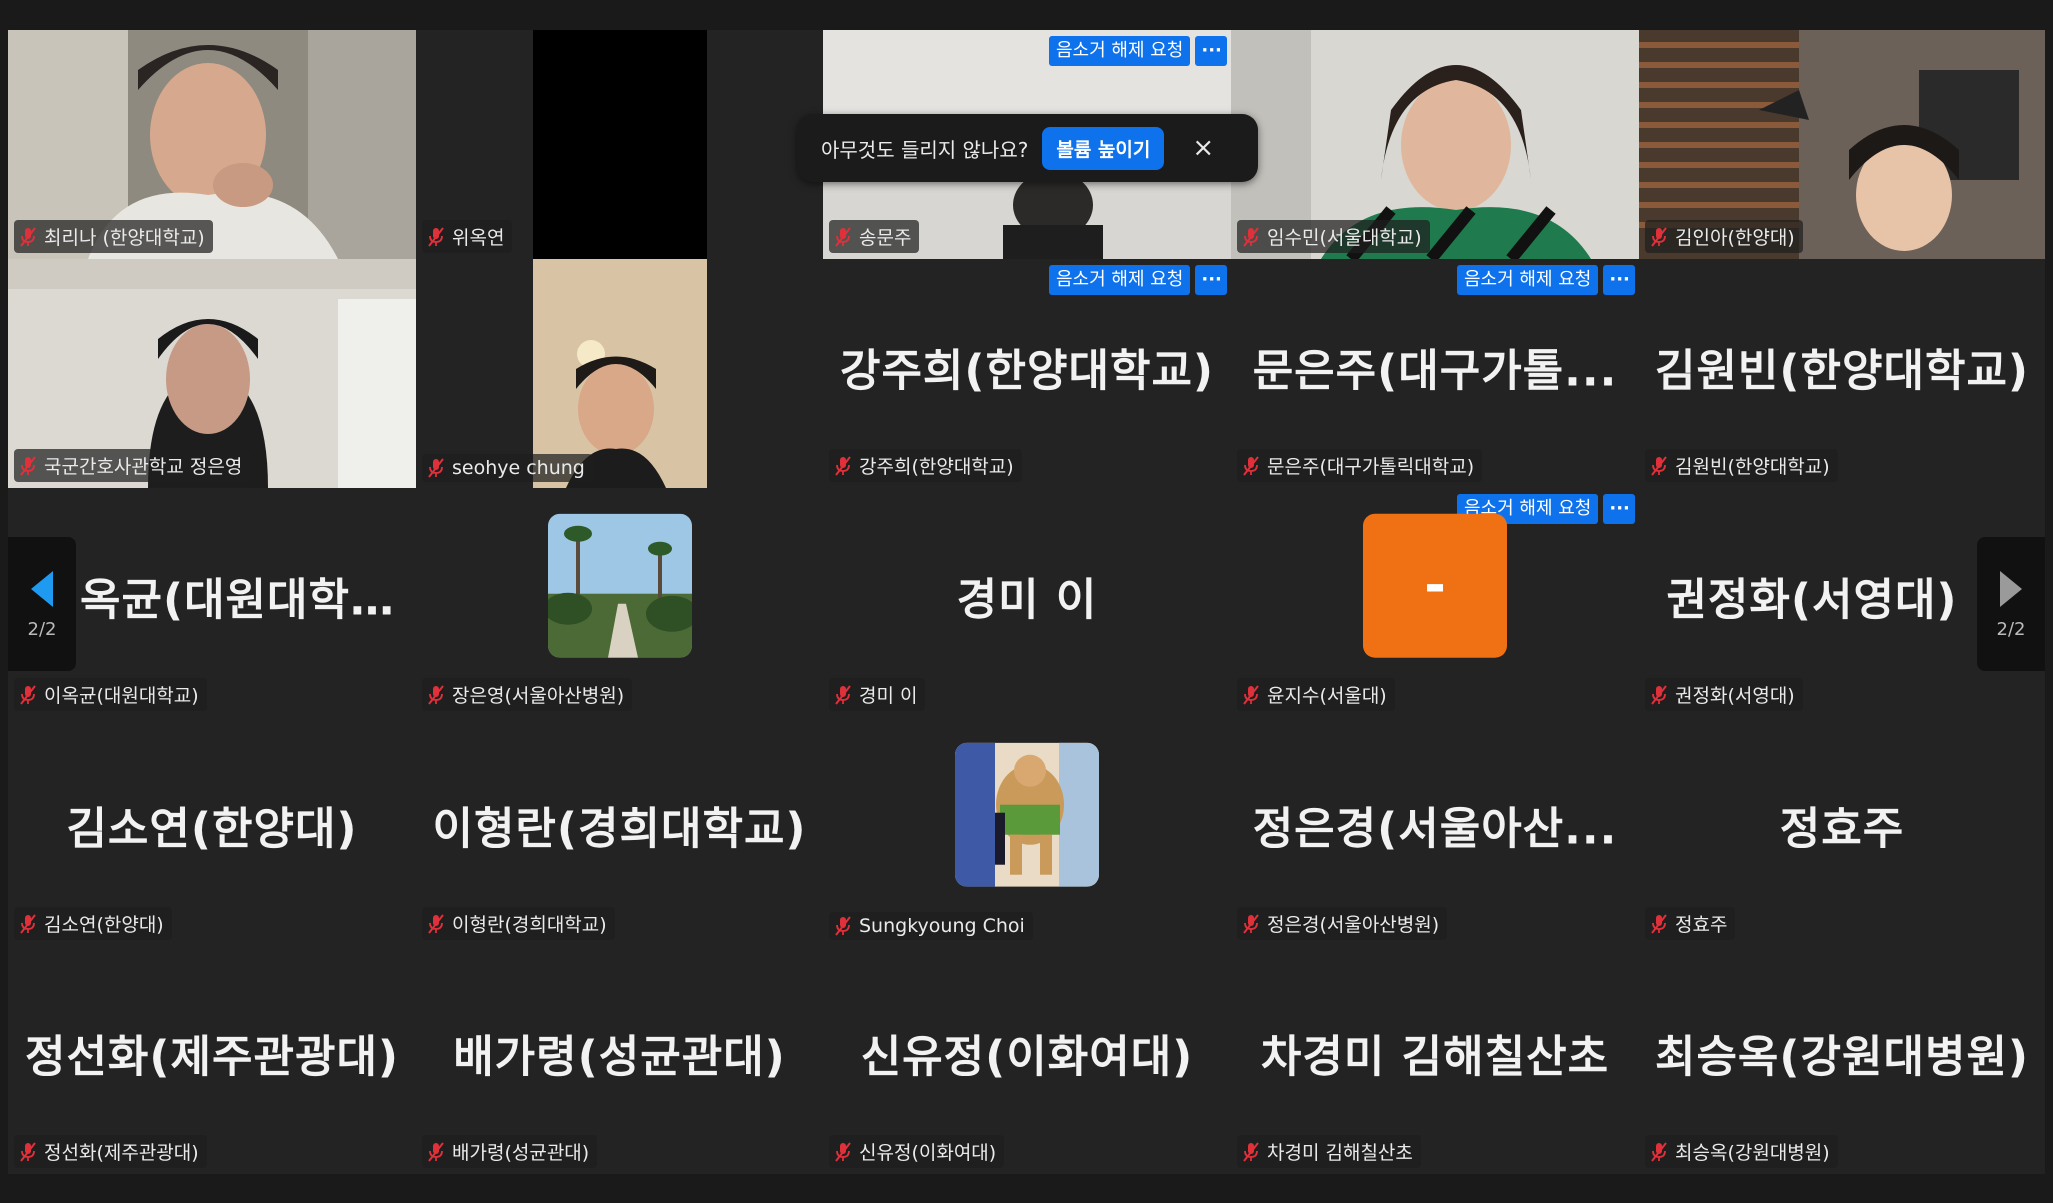  I want to click on participant-name-label: 차경미 김해칠산초, so click(1329, 1151).